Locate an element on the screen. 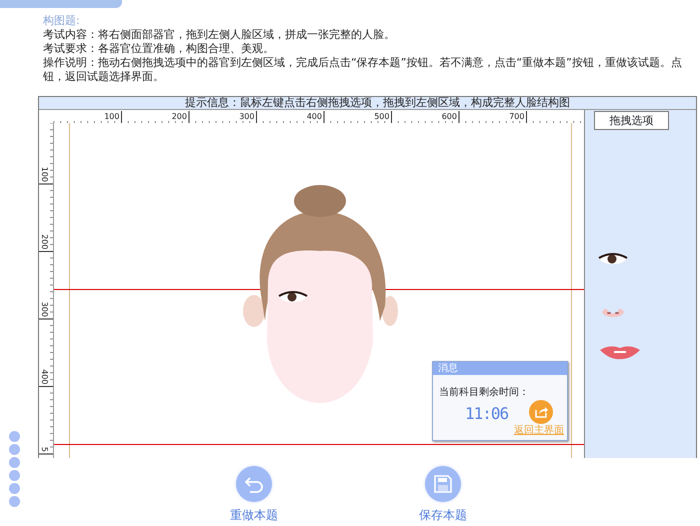 This screenshot has height=526, width=700. hint-bar: 提示信息：鼠标左键点击右侧拖拽选项，拖拽到左侧区域，构成完整人脸结构图 is located at coordinates (367, 103).